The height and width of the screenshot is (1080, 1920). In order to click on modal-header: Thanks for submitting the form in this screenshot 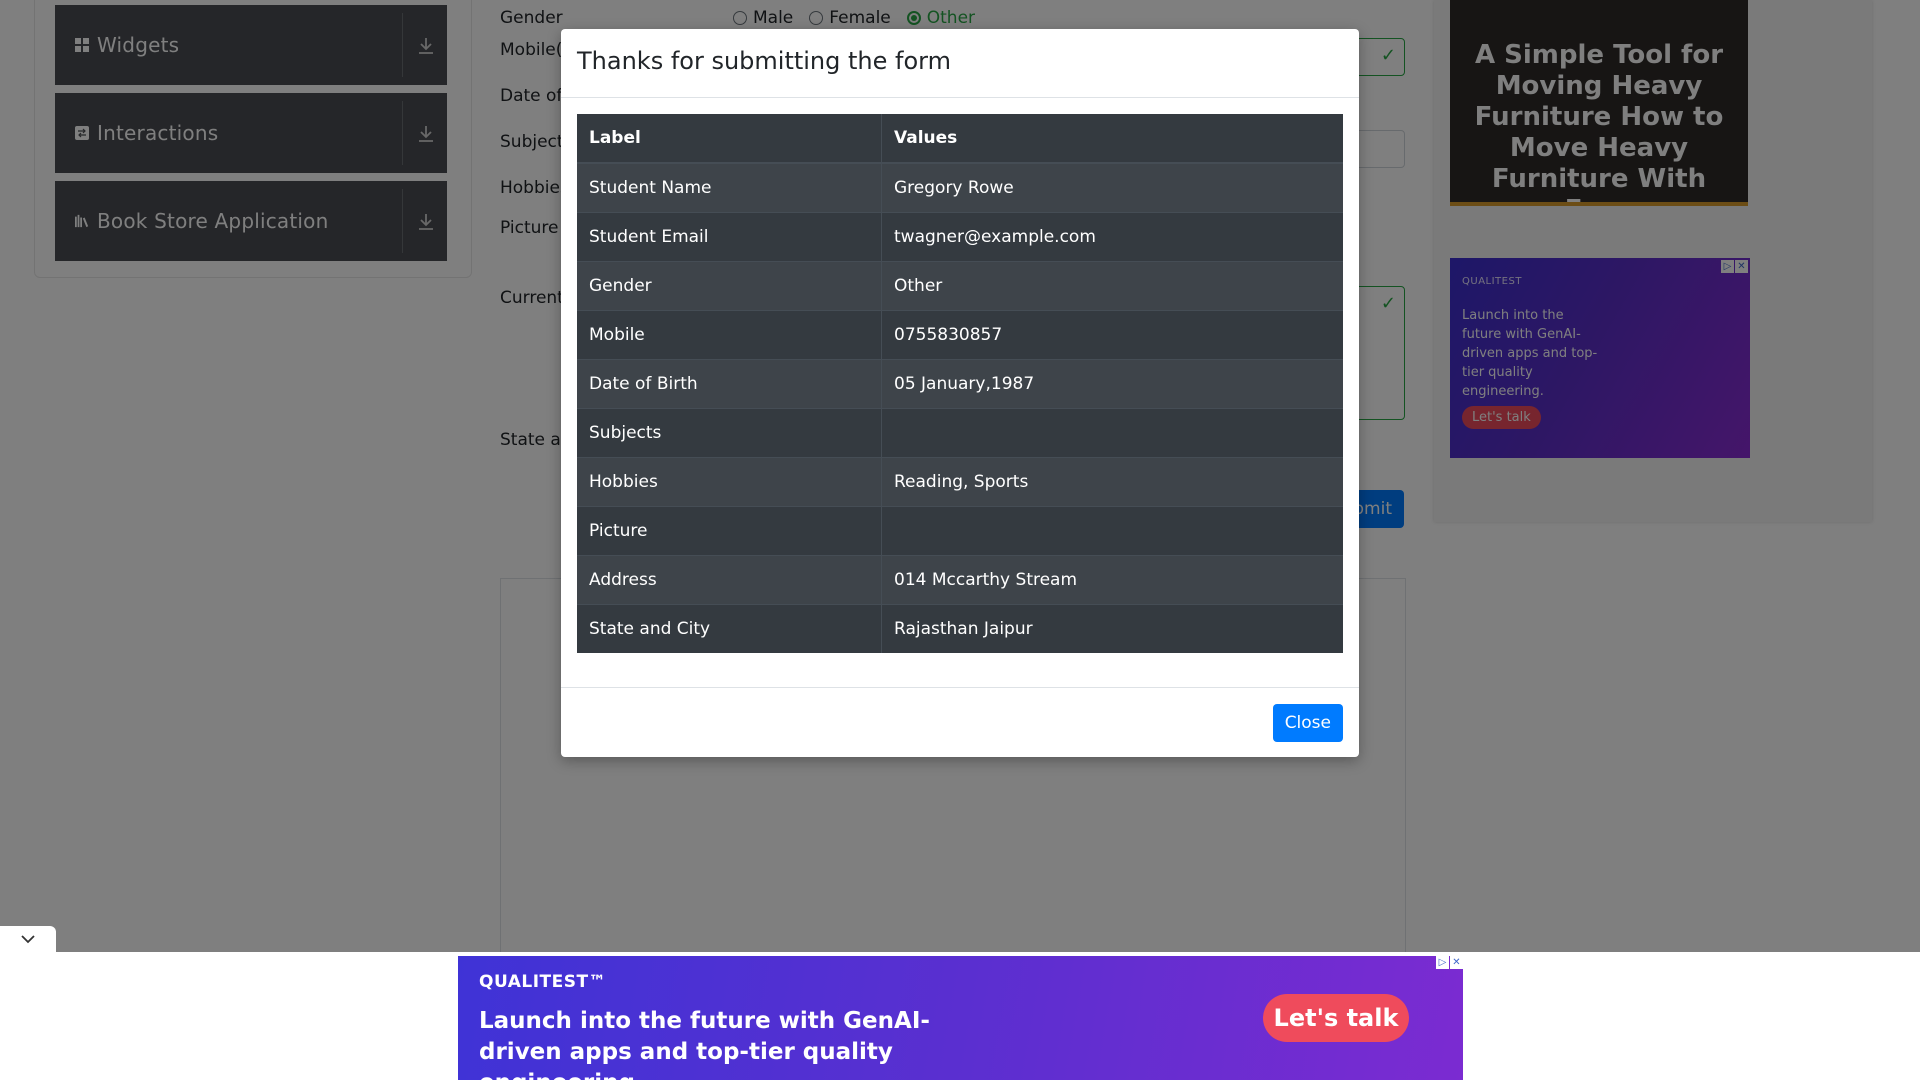, I will do `click(960, 63)`.